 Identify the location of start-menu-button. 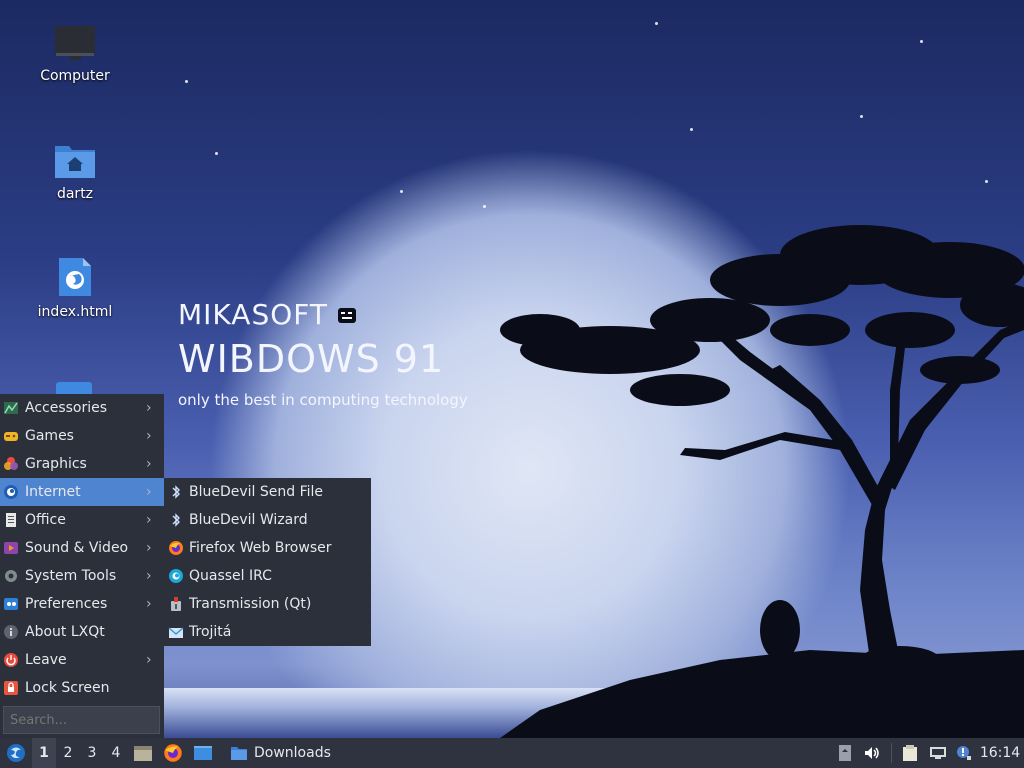
(16, 753).